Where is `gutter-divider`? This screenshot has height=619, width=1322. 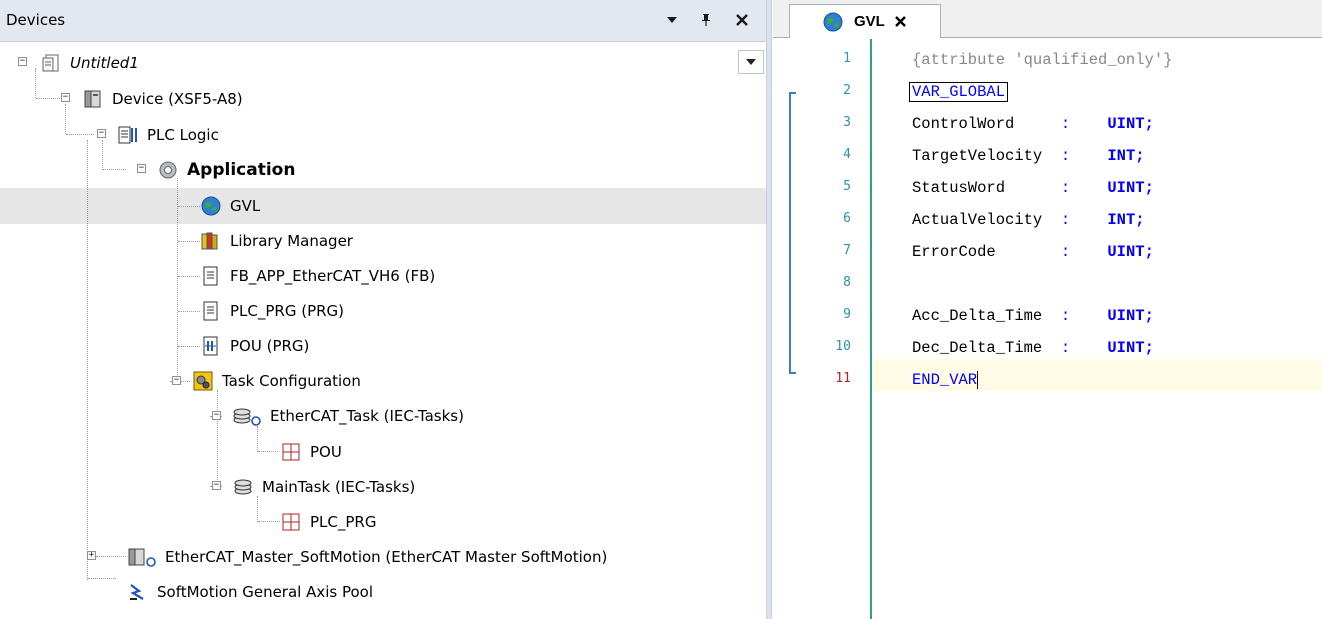 gutter-divider is located at coordinates (871, 329).